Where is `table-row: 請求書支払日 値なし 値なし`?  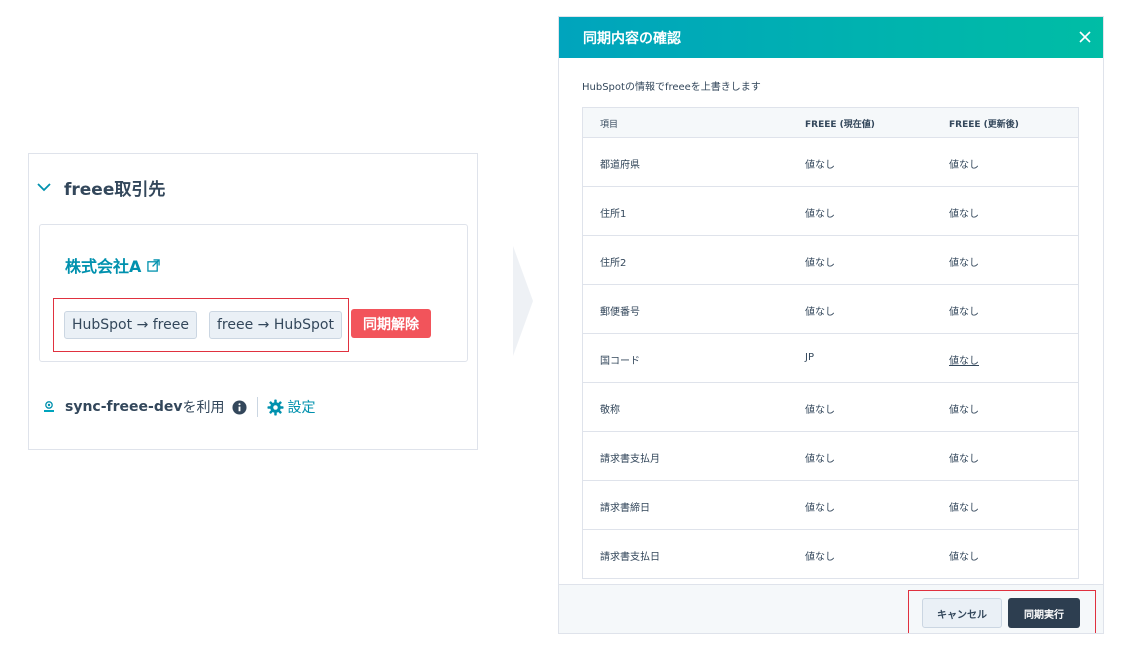
table-row: 請求書支払日 値なし 値なし is located at coordinates (830, 554).